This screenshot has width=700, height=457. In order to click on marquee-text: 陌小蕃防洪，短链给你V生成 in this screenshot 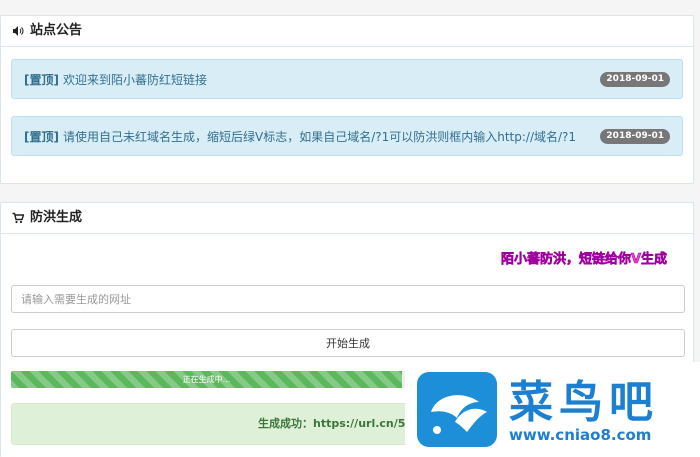, I will do `click(584, 260)`.